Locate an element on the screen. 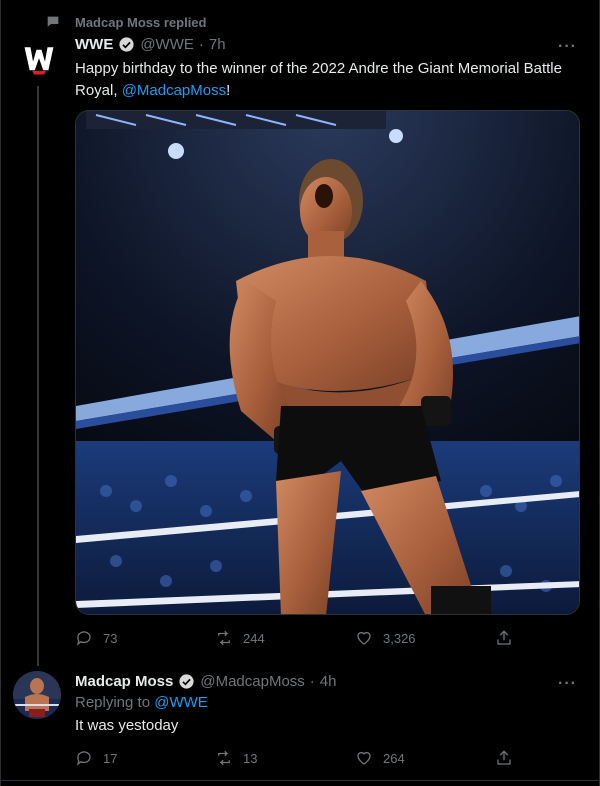  madcap-moss-avatar-image is located at coordinates (37, 695).